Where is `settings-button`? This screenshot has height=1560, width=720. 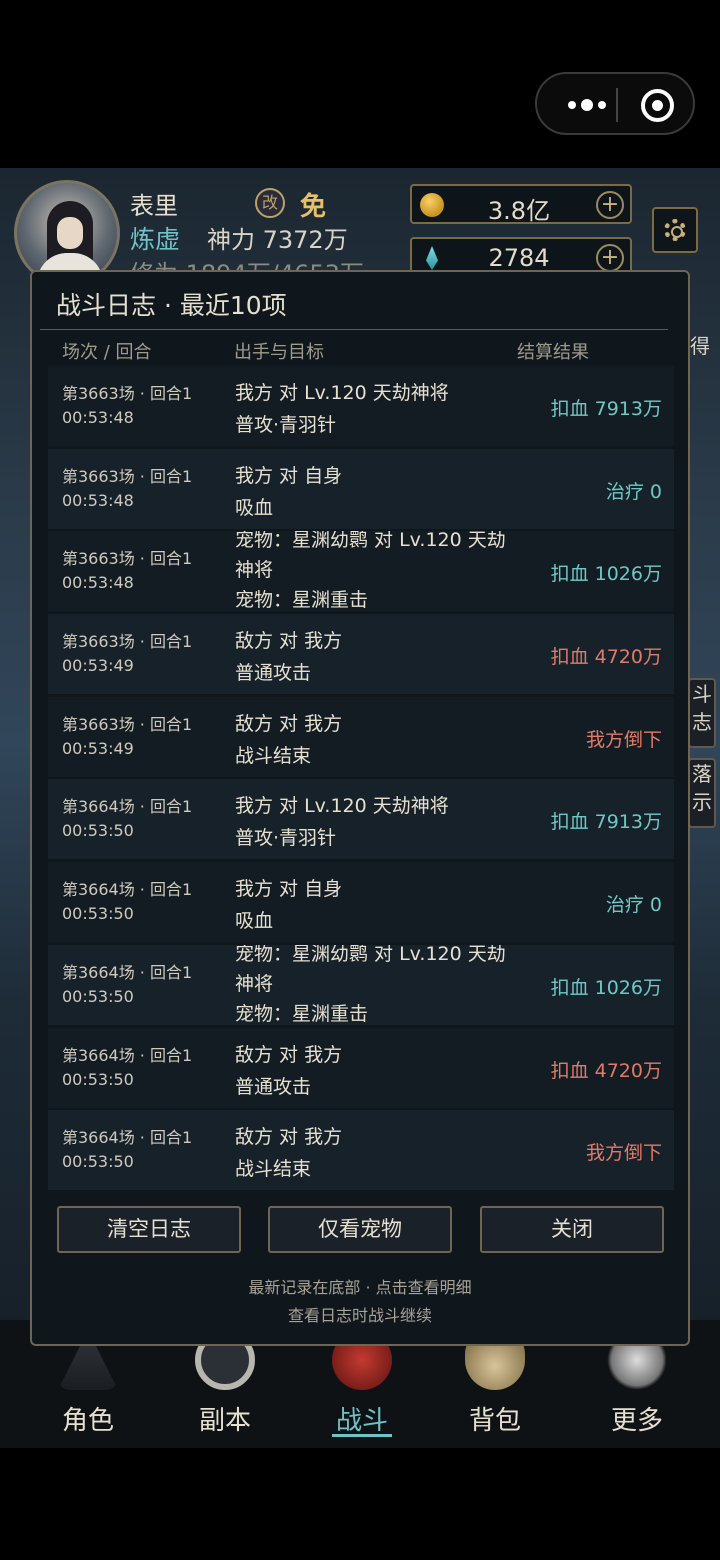 settings-button is located at coordinates (675, 230).